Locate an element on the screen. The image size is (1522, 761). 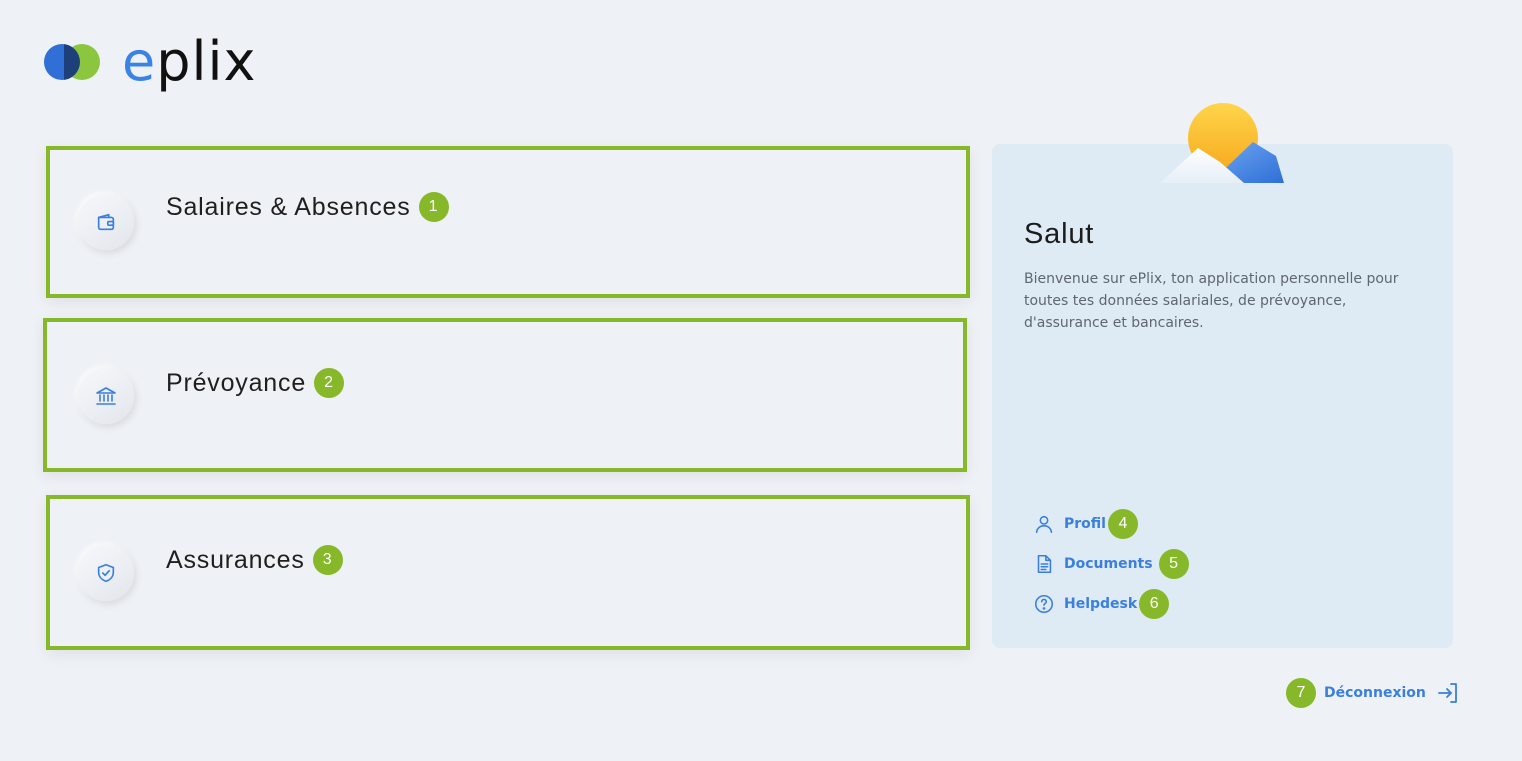
bank-icon is located at coordinates (106, 396).